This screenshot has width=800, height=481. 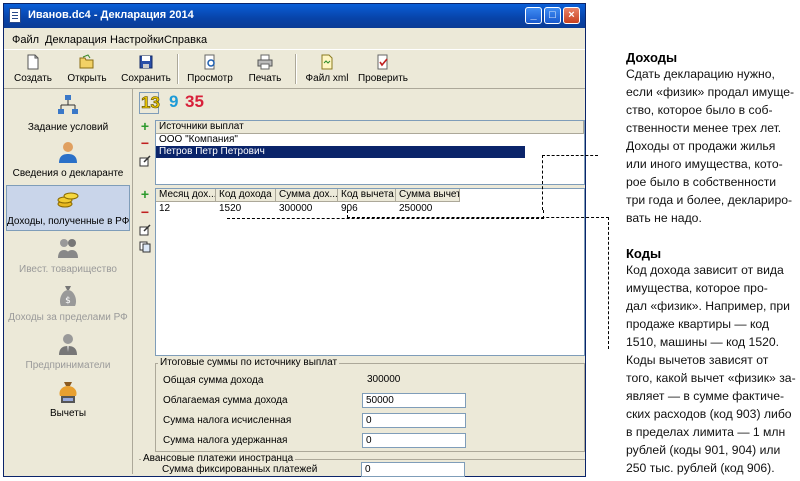 What do you see at coordinates (68, 401) in the screenshot?
I see `nav-deductions: Вычеты` at bounding box center [68, 401].